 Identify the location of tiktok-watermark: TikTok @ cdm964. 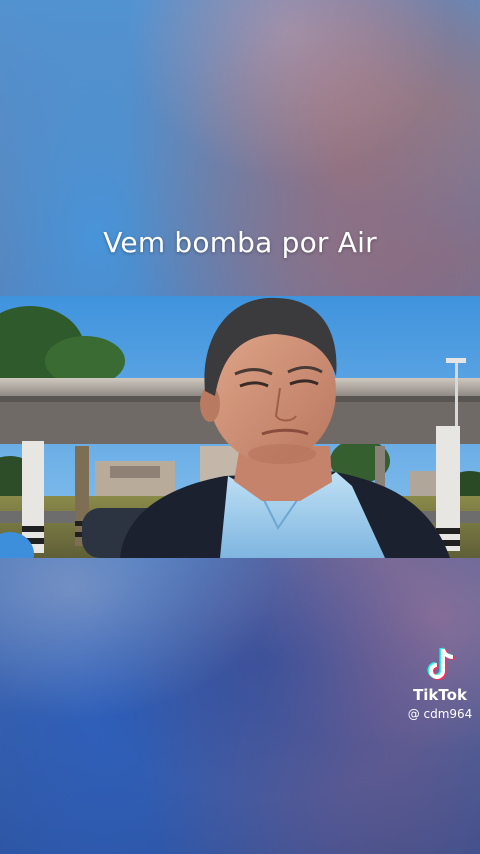
(440, 684).